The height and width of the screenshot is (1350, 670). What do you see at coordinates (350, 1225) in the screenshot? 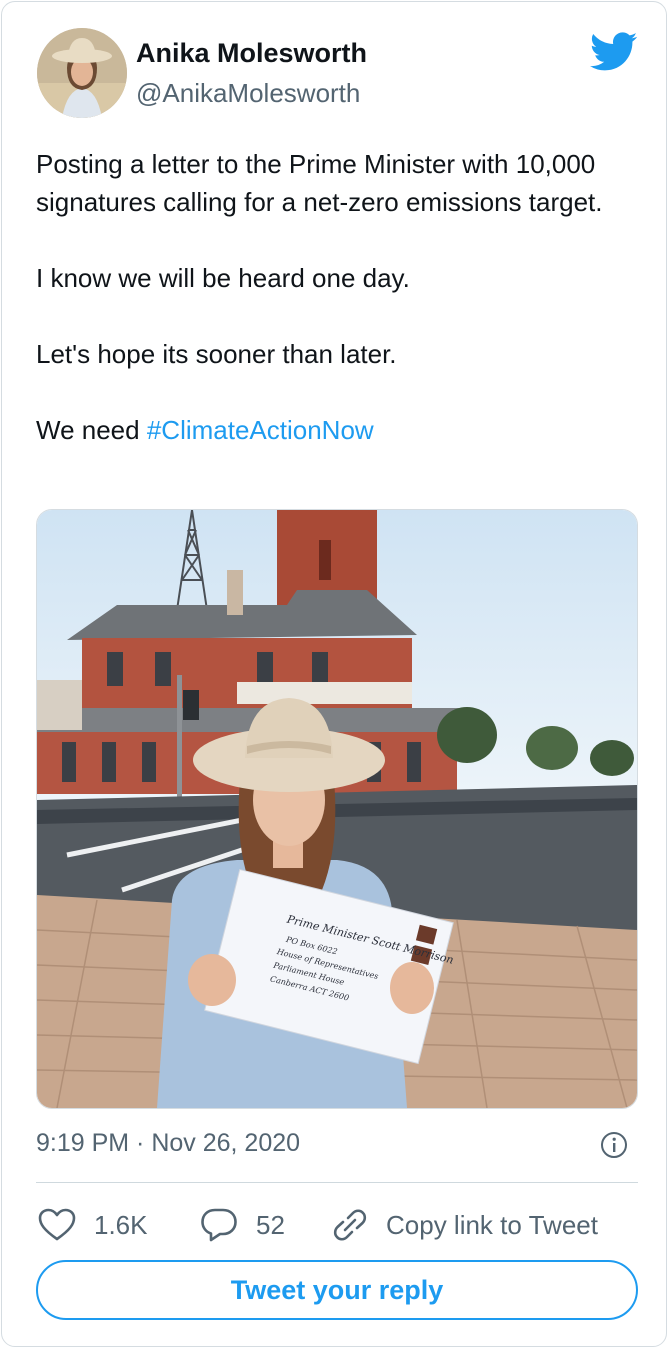
I see `link-icon` at bounding box center [350, 1225].